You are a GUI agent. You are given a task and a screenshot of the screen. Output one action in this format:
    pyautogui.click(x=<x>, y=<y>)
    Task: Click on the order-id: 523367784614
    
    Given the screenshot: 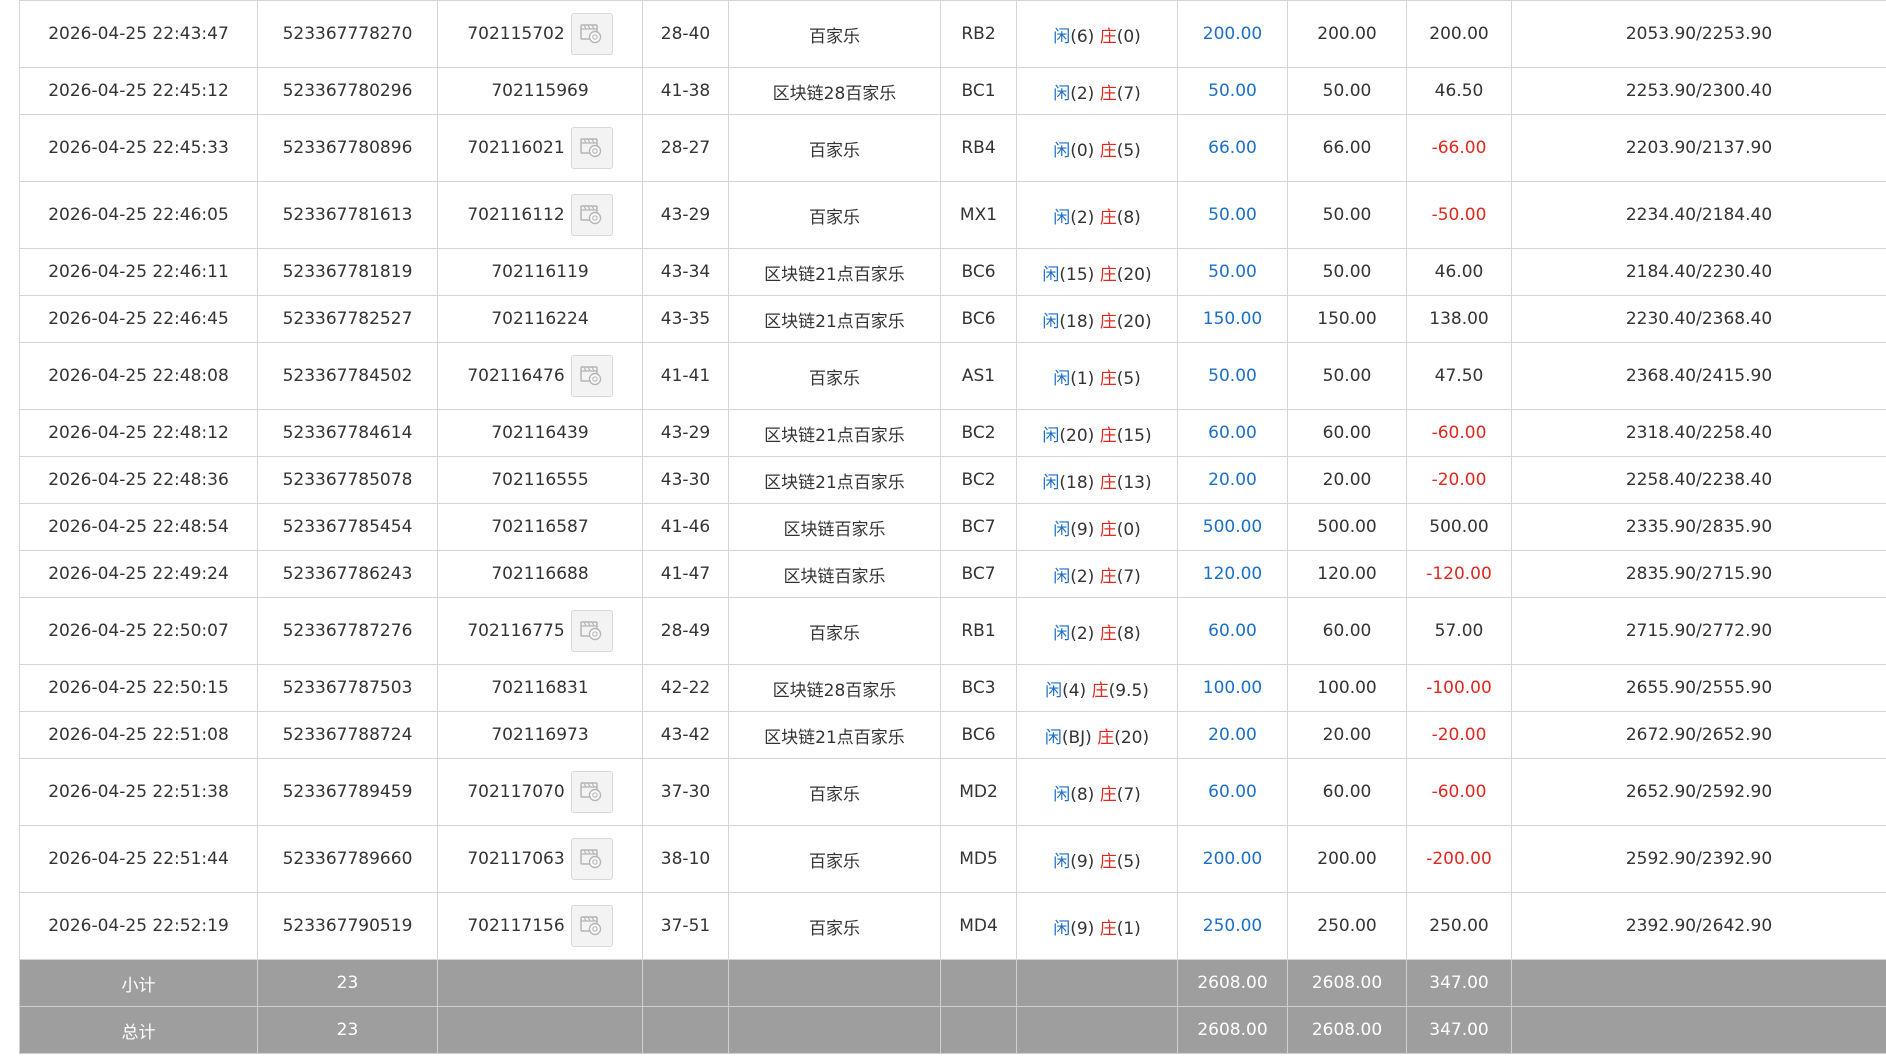 What is the action you would take?
    pyautogui.click(x=347, y=433)
    